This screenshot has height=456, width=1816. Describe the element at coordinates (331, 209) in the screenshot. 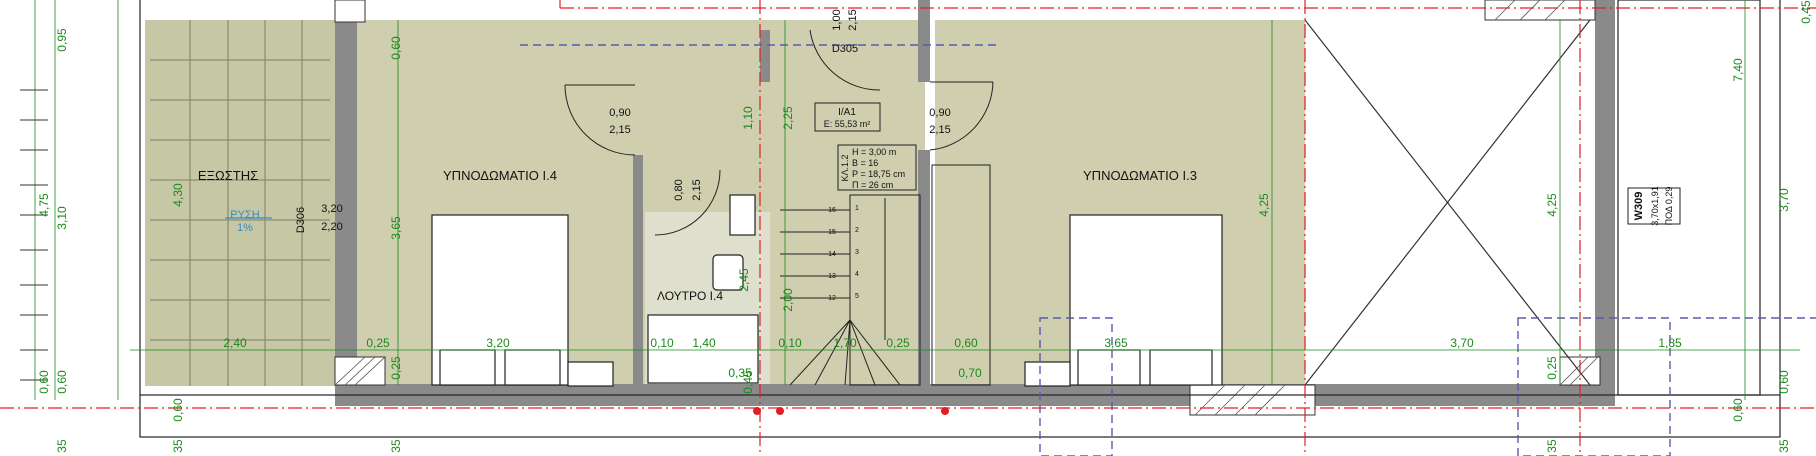

I see `door-d306-width: 3,20` at that location.